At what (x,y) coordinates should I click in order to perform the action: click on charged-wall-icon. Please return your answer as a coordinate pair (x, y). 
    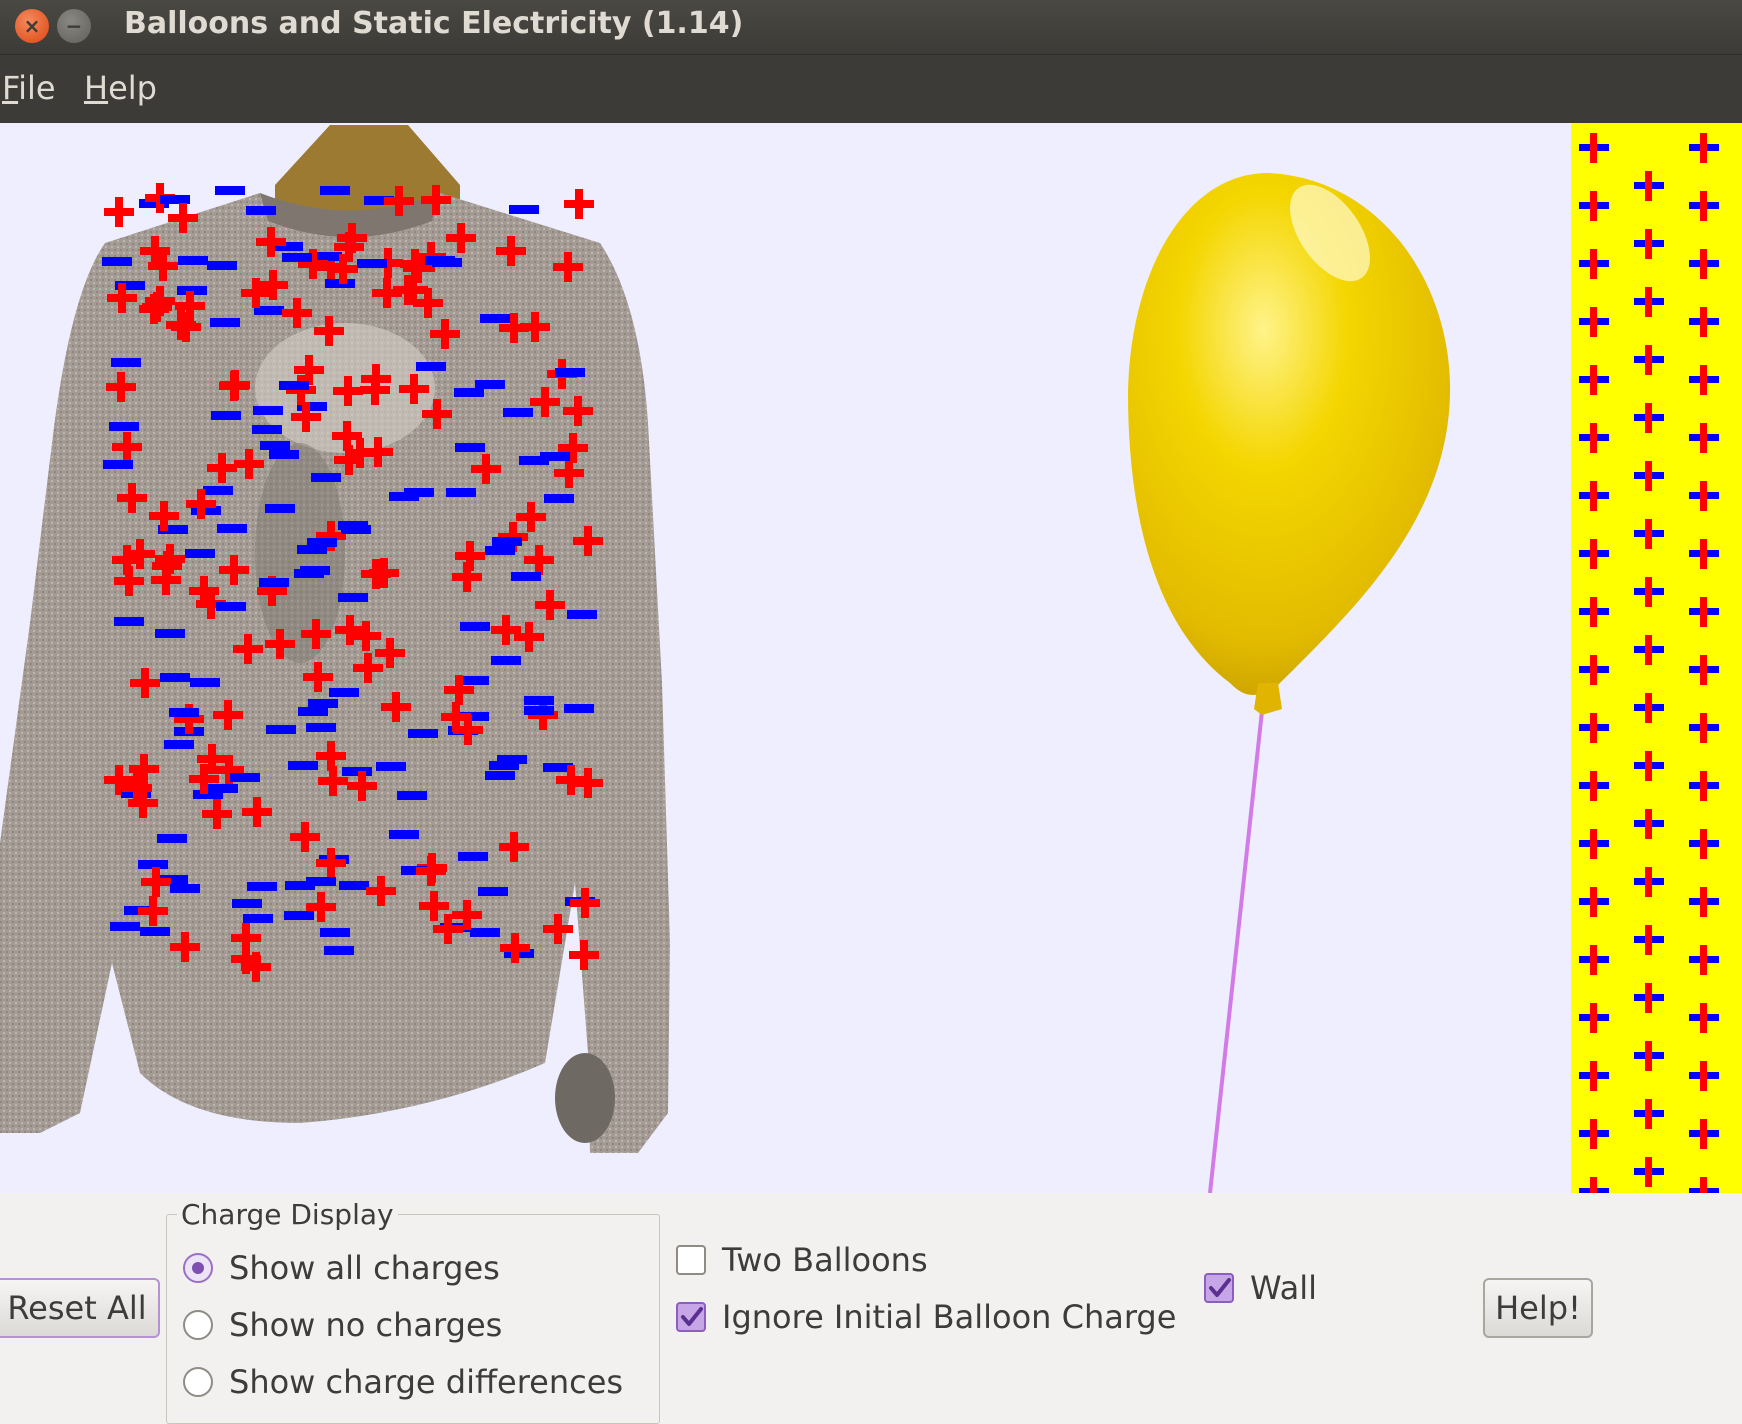
    Looking at the image, I should click on (1656, 658).